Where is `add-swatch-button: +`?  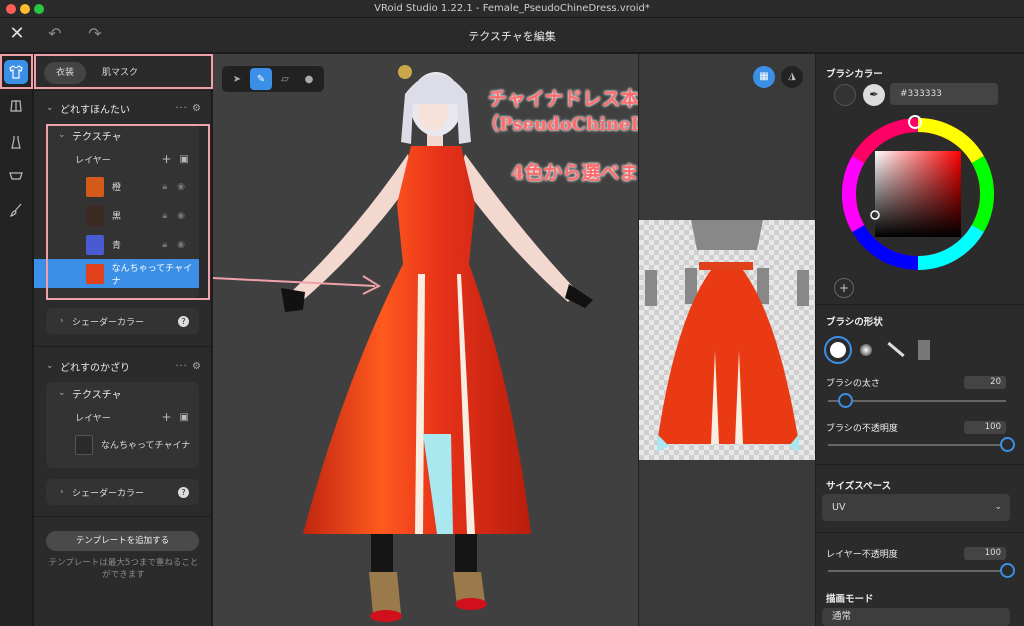
add-swatch-button: + is located at coordinates (844, 288).